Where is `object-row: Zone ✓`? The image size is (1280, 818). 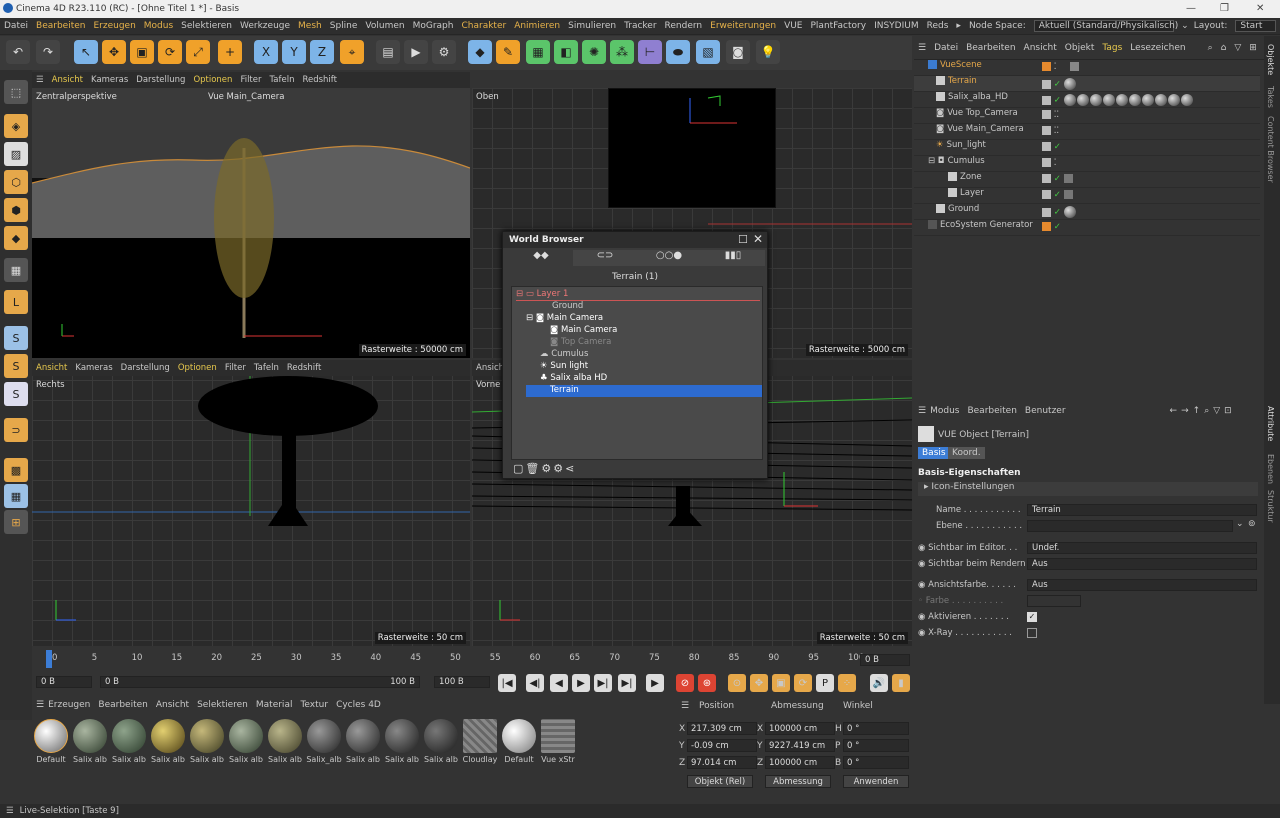
object-row: Zone ✓ is located at coordinates (1087, 180).